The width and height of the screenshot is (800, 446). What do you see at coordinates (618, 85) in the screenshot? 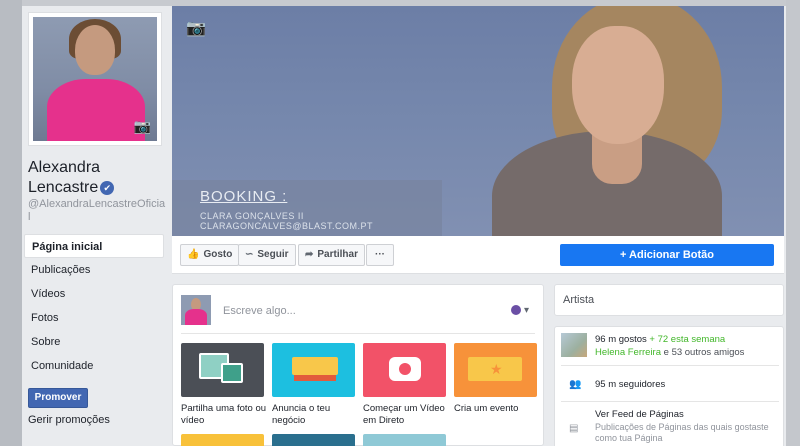
I see `cover-figure-face` at bounding box center [618, 85].